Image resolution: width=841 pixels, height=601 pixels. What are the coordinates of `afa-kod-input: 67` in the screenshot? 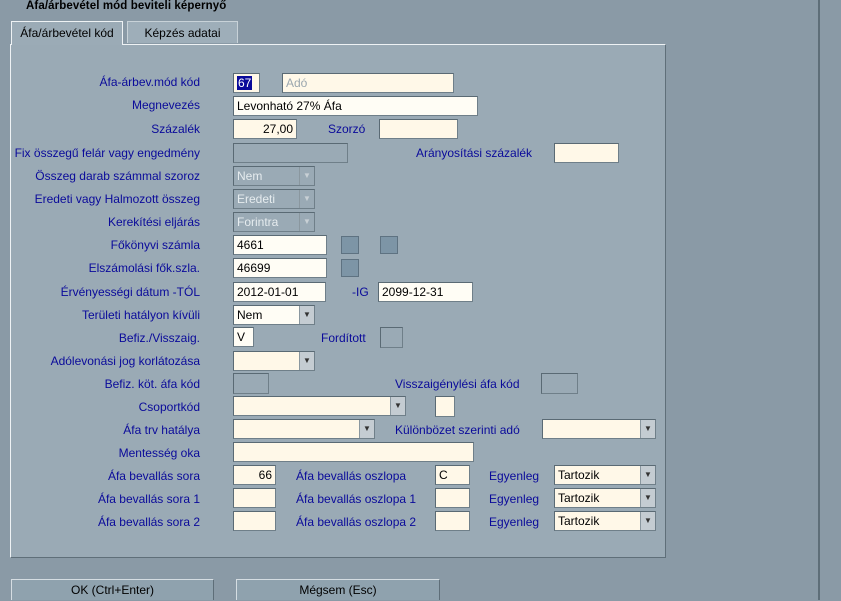 It's located at (246, 83).